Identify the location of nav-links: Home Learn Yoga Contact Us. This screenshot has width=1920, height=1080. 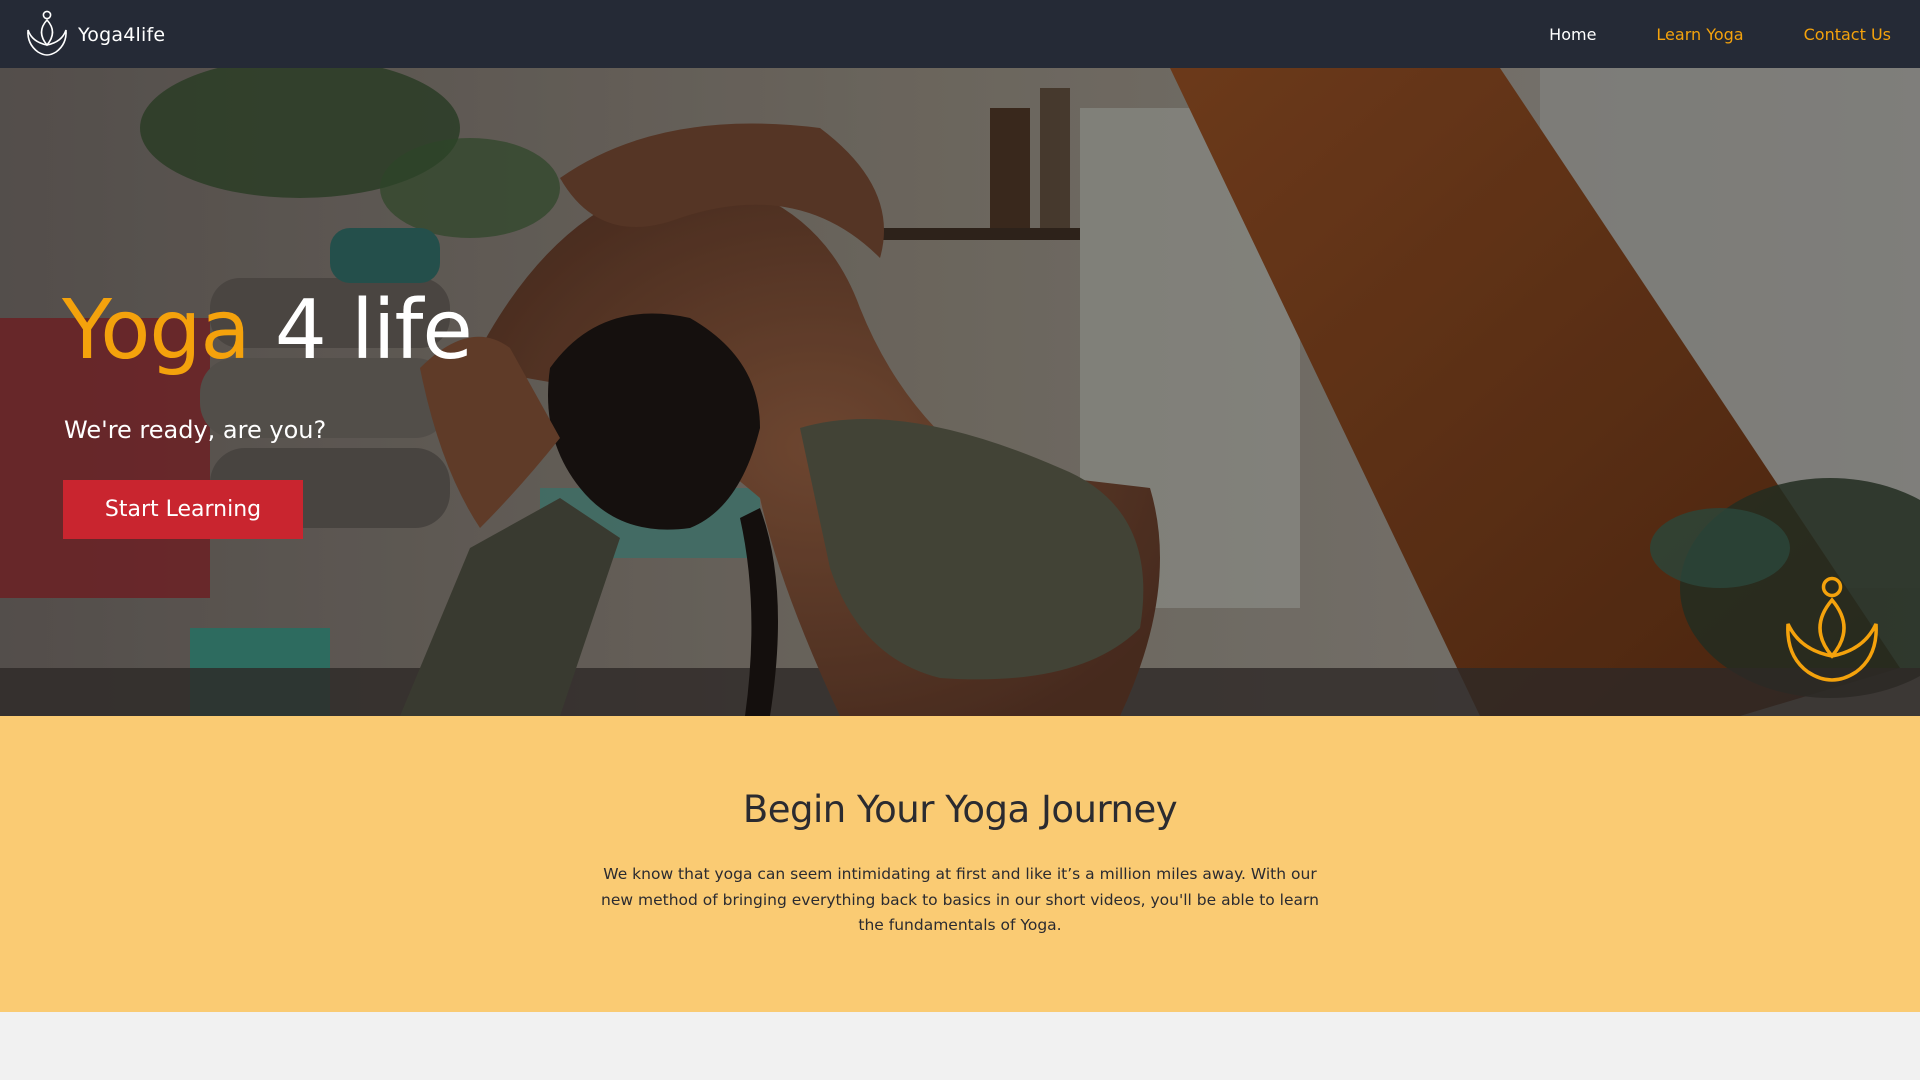
(1690, 34).